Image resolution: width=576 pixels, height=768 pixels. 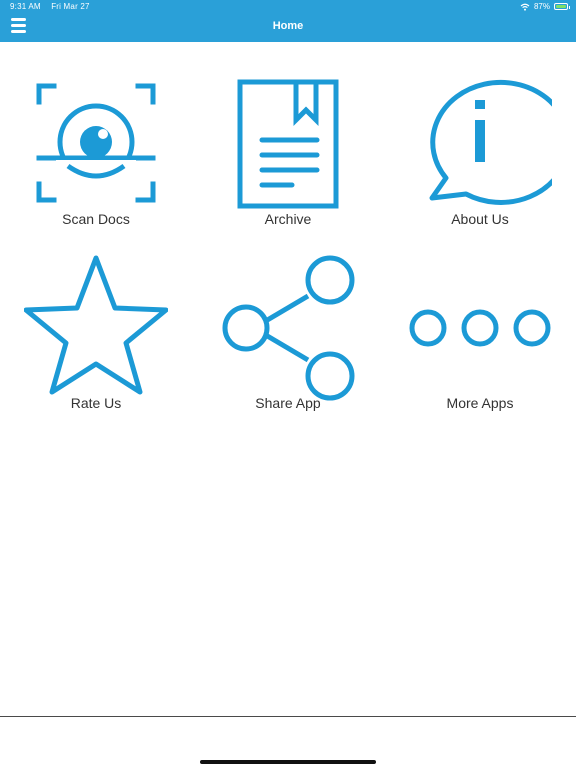 I want to click on tile-rate-us: Rate Us, so click(x=96, y=329).